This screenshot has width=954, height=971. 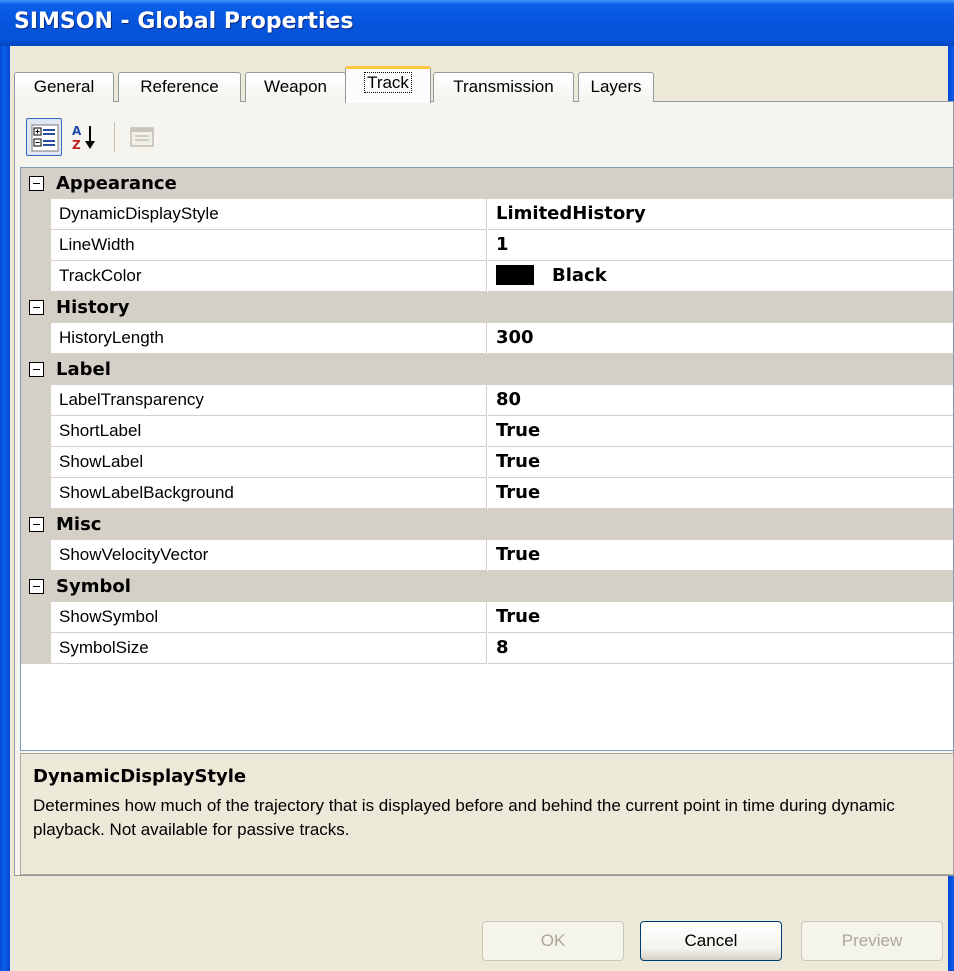 I want to click on property-name: ShowVelocityVector, so click(x=269, y=555).